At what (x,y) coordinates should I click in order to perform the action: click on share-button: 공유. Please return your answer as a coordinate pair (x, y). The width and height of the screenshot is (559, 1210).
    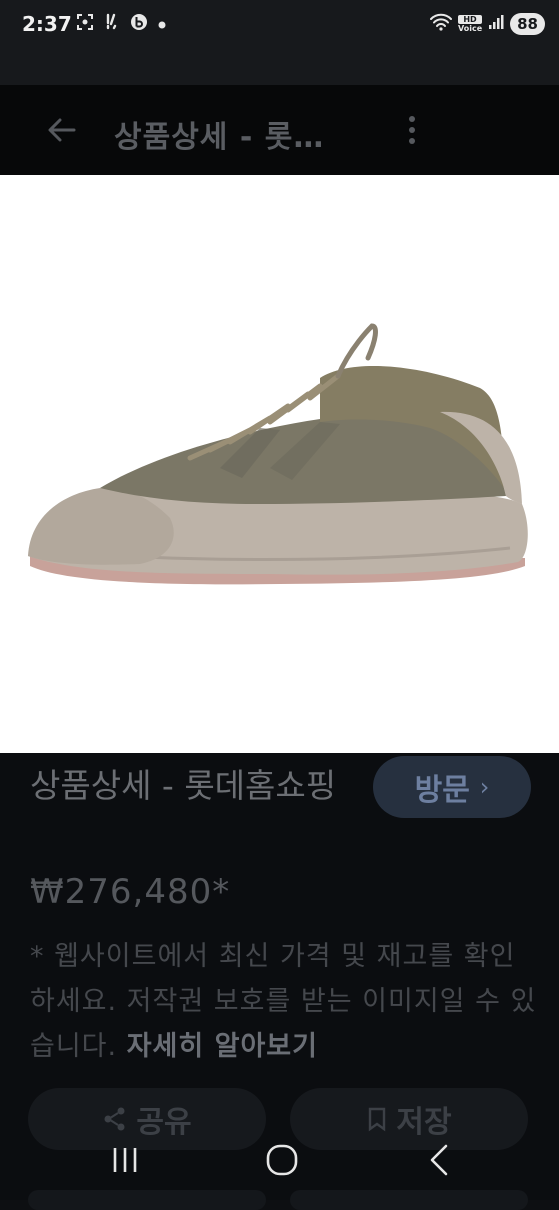
    Looking at the image, I should click on (147, 1119).